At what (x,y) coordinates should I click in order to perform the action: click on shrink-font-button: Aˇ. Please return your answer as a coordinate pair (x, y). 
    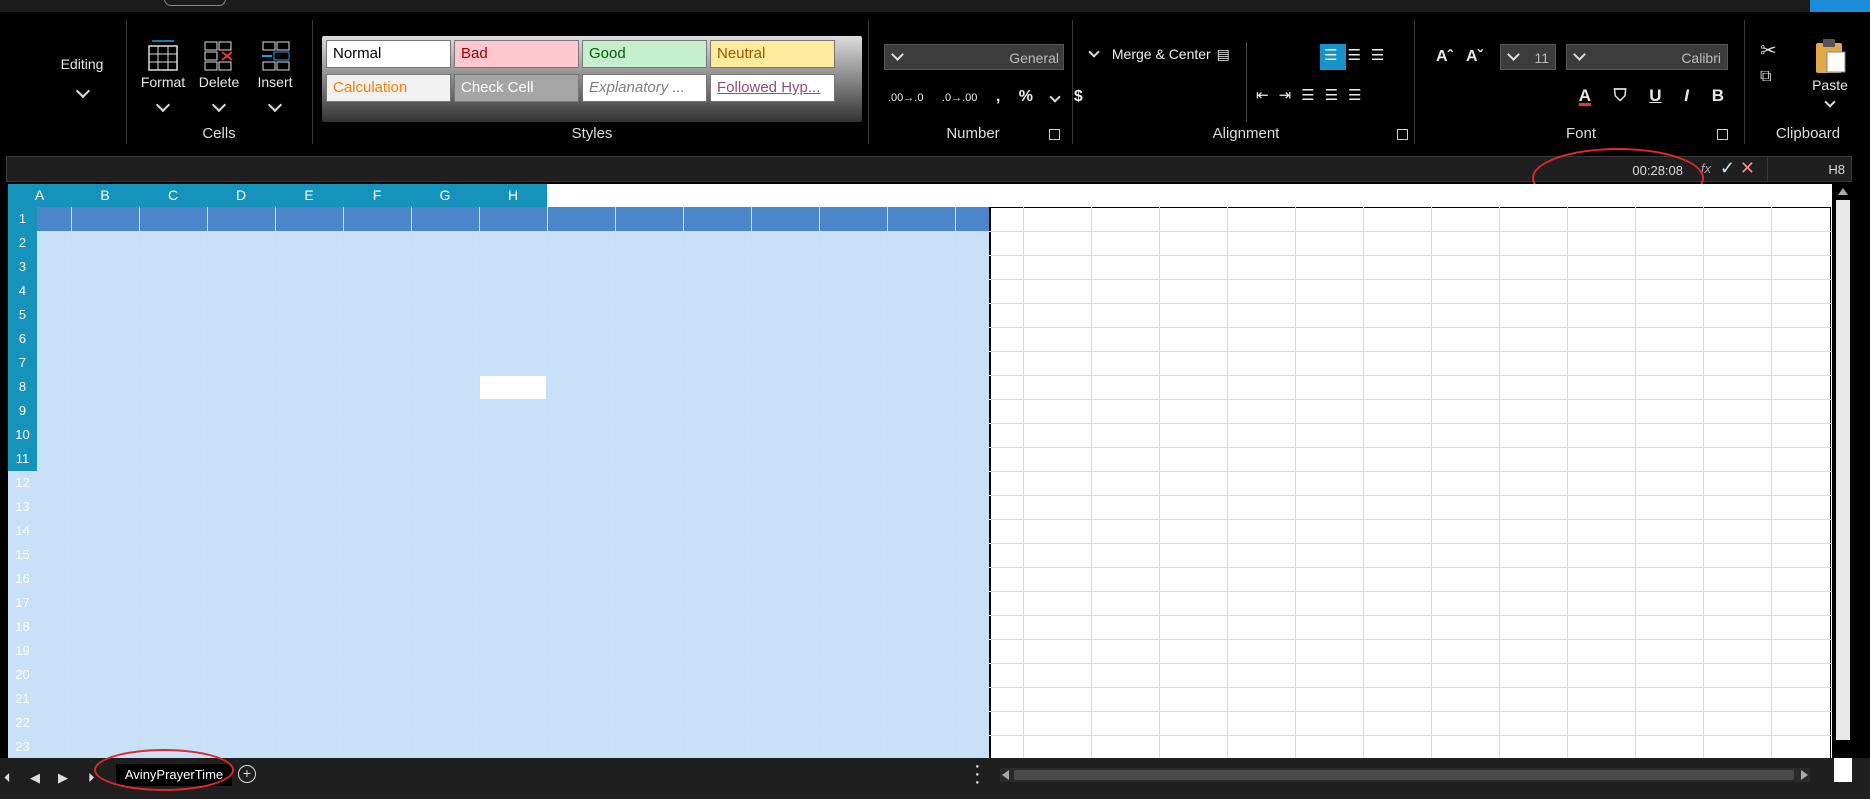
    Looking at the image, I should click on (1474, 57).